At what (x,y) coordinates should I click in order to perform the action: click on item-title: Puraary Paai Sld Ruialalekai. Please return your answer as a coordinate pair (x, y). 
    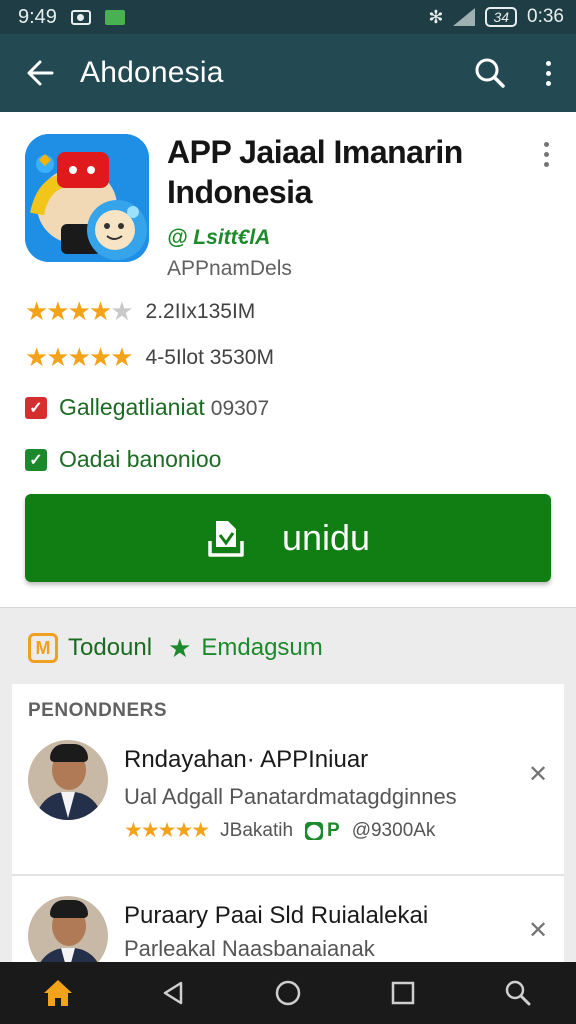
    Looking at the image, I should click on (276, 915).